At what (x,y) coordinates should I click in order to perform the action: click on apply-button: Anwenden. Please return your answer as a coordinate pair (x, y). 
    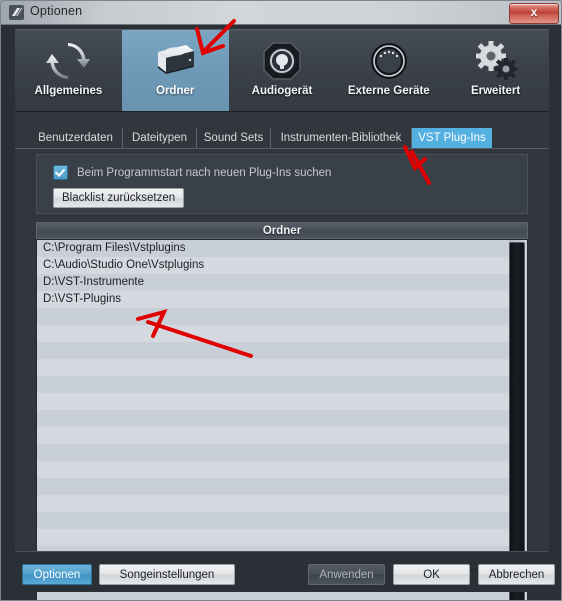
    Looking at the image, I should click on (346, 574).